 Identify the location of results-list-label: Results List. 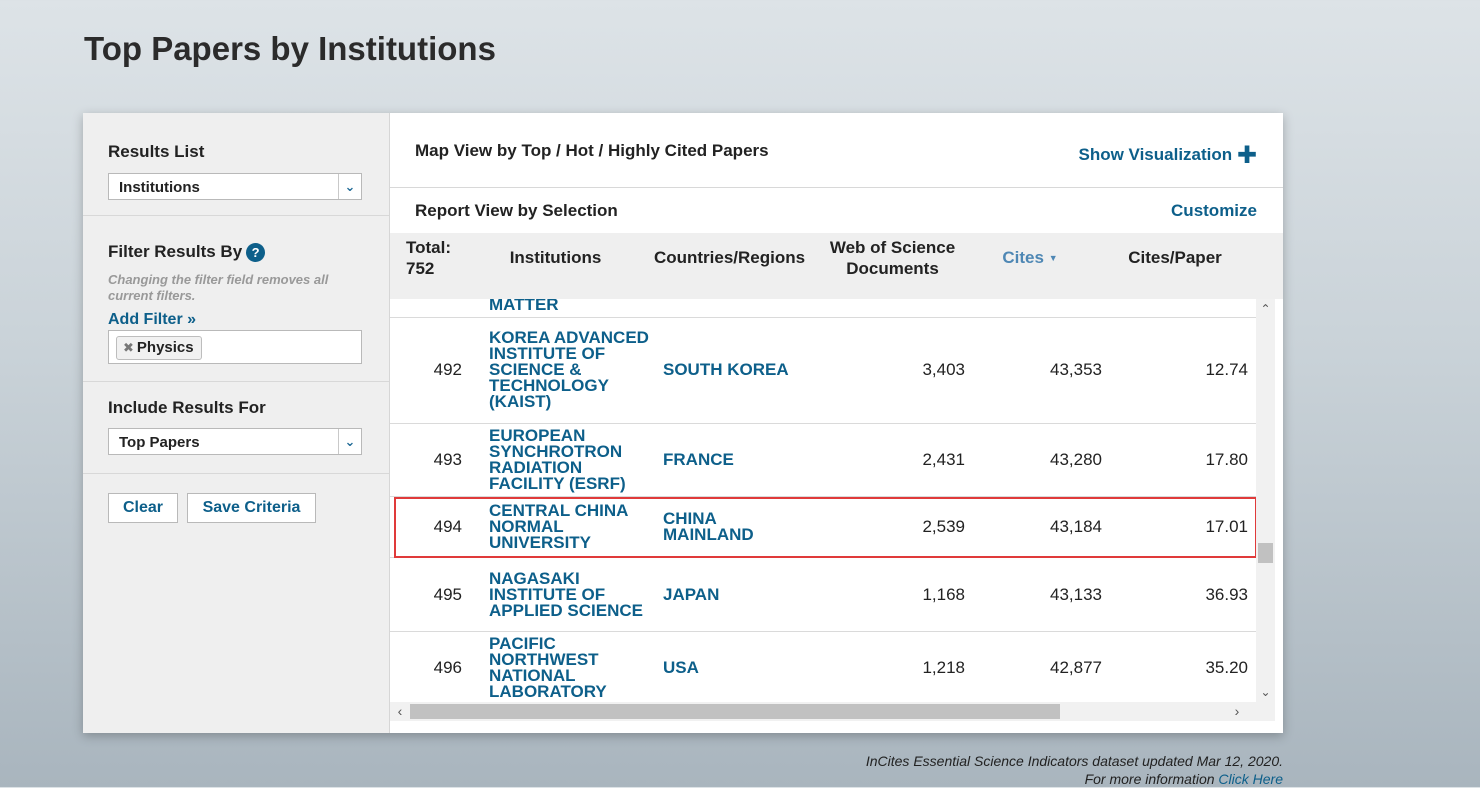
(156, 151).